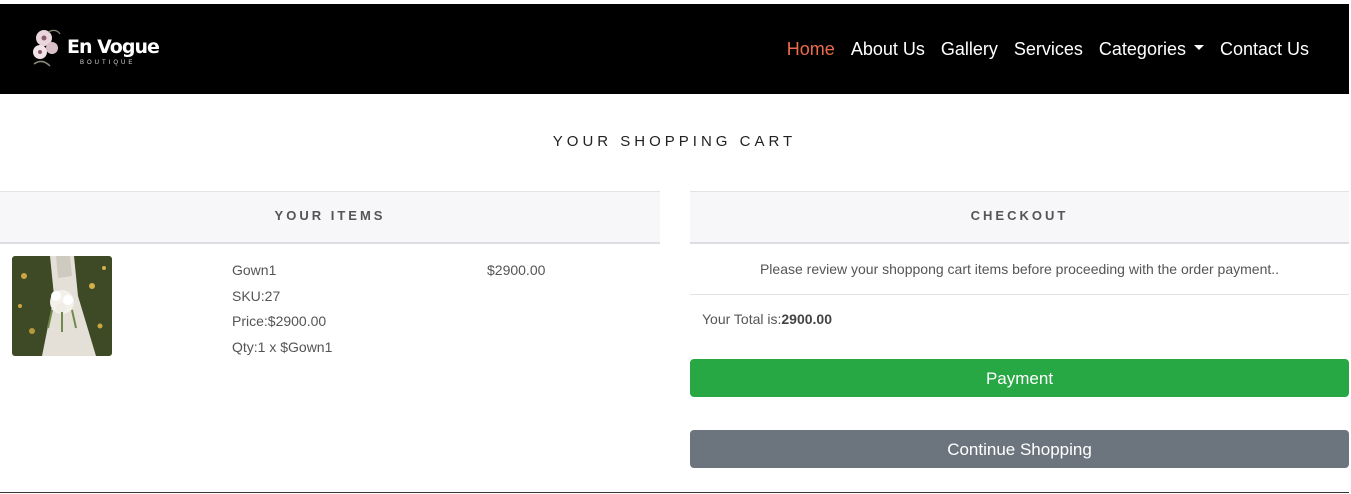 The image size is (1351, 494). What do you see at coordinates (256, 295) in the screenshot?
I see `item-sku: SKU:27` at bounding box center [256, 295].